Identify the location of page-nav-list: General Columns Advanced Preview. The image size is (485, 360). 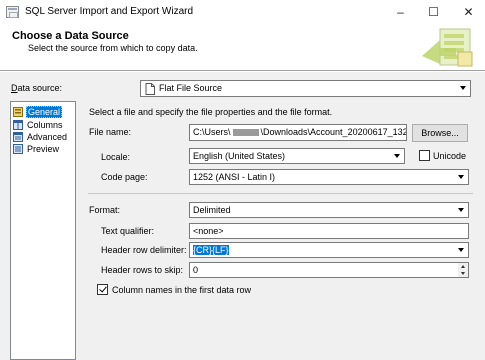
(43, 230).